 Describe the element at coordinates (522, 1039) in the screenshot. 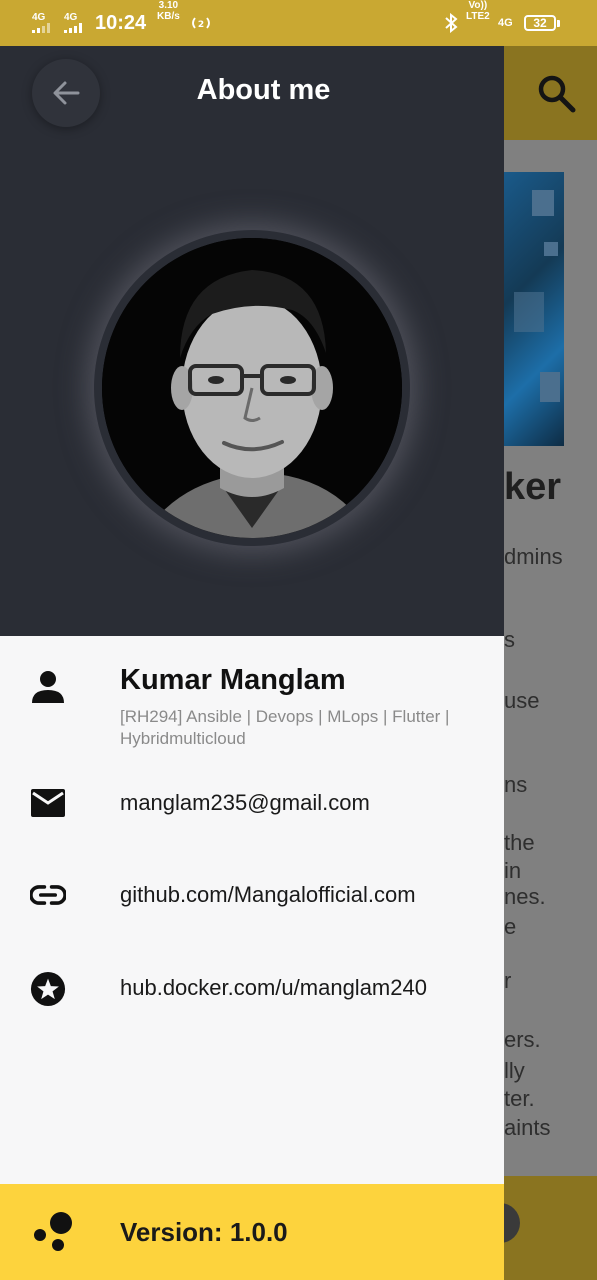

I see `background-text-line: ers.` at that location.